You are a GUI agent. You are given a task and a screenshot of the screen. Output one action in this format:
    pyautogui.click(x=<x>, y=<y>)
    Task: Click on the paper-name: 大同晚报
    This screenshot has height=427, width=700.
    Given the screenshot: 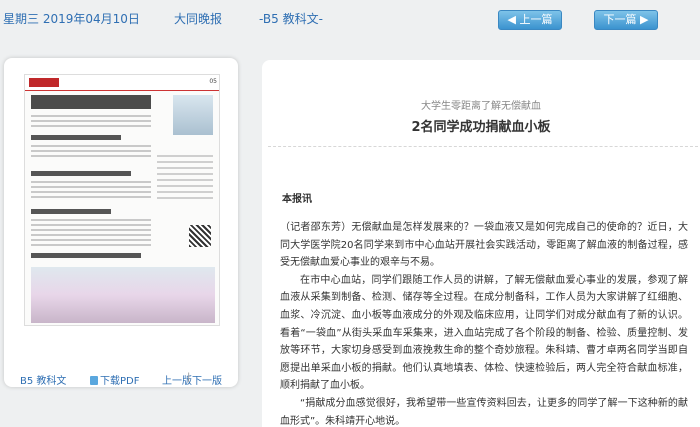 What is the action you would take?
    pyautogui.click(x=198, y=18)
    